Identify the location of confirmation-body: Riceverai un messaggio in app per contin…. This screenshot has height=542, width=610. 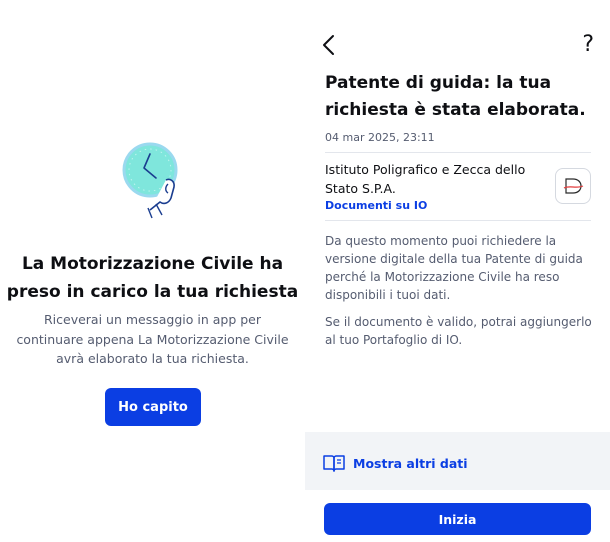
(152, 339).